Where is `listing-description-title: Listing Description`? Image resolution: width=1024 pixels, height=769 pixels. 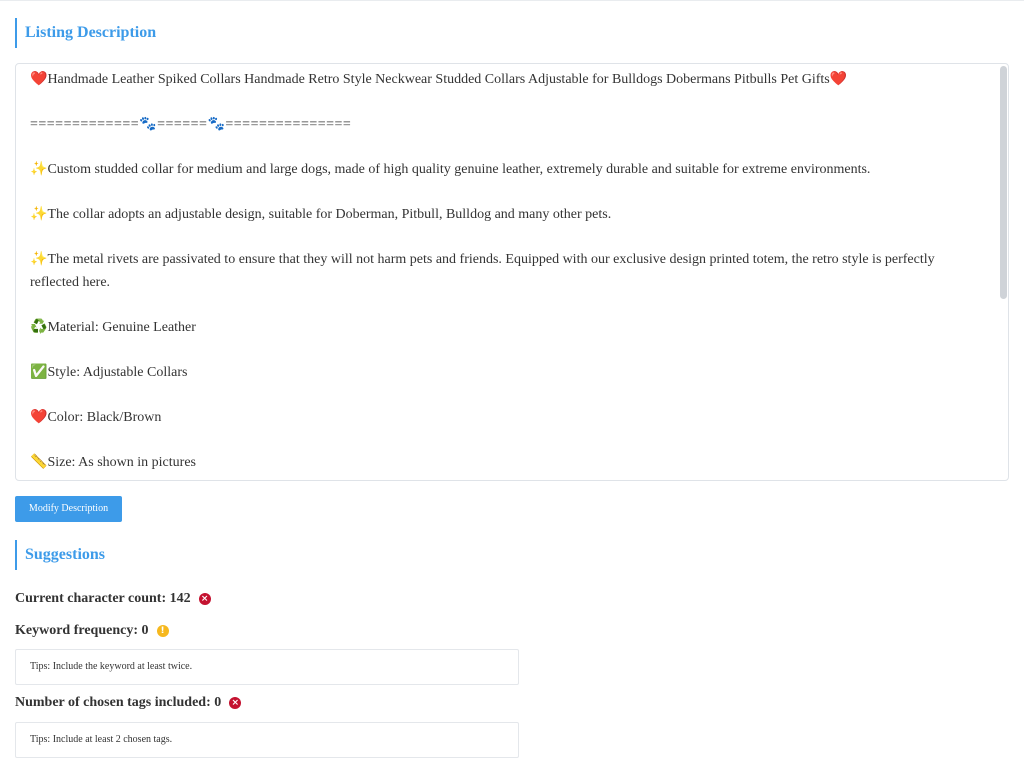
listing-description-title: Listing Description is located at coordinates (85, 33).